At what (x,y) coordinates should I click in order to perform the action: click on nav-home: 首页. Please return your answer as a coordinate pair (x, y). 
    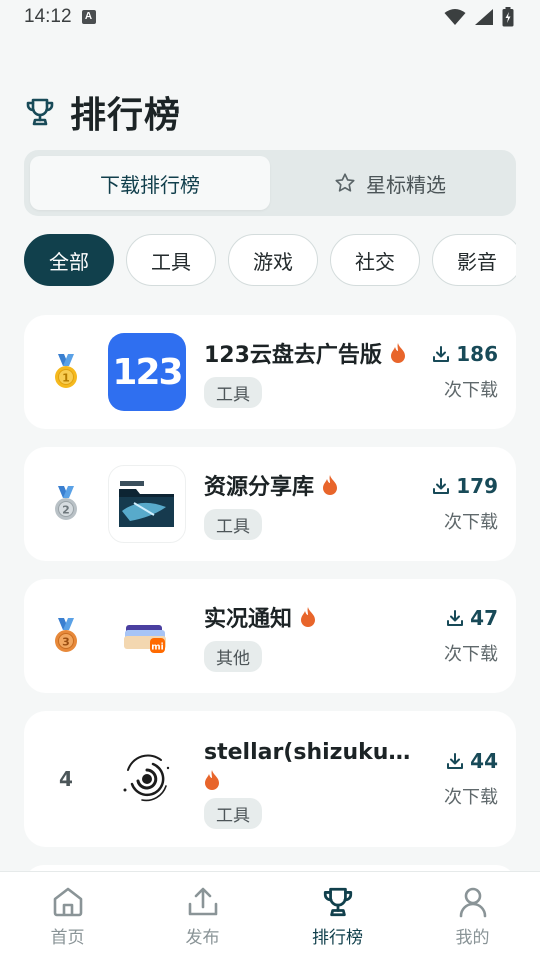
    Looking at the image, I should click on (67, 916).